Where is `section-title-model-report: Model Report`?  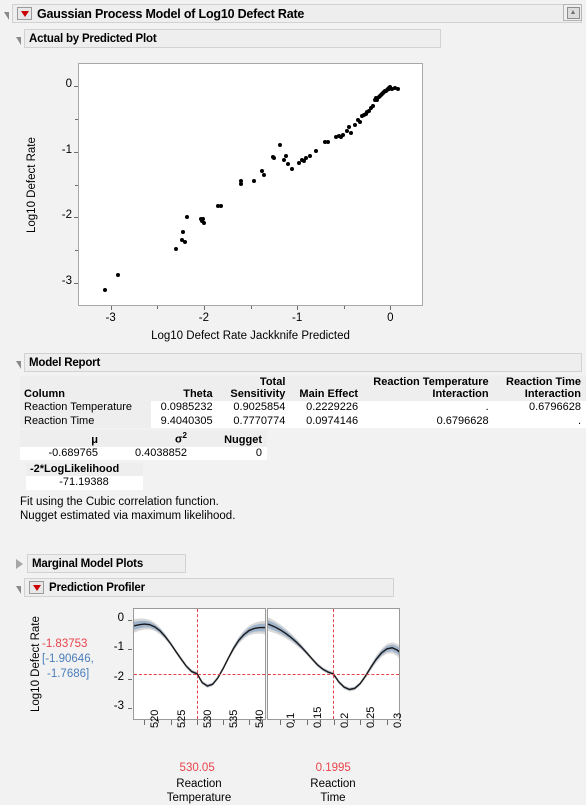 section-title-model-report: Model Report is located at coordinates (65, 362).